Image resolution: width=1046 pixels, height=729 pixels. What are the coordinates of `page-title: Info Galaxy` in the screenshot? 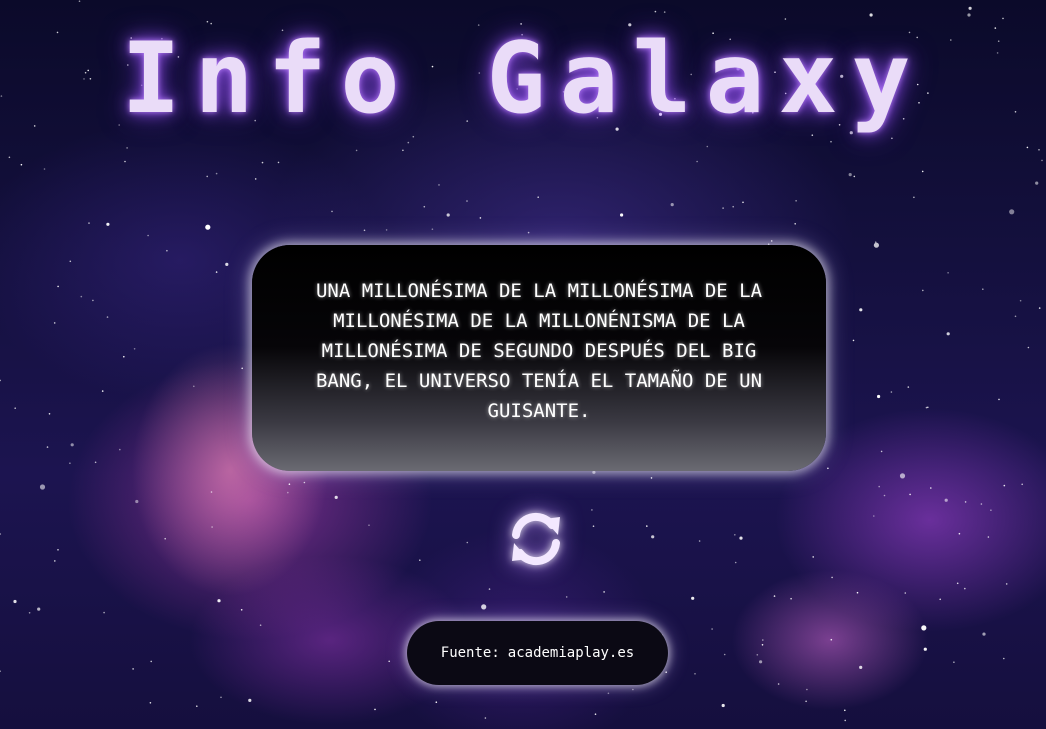 It's located at (523, 79).